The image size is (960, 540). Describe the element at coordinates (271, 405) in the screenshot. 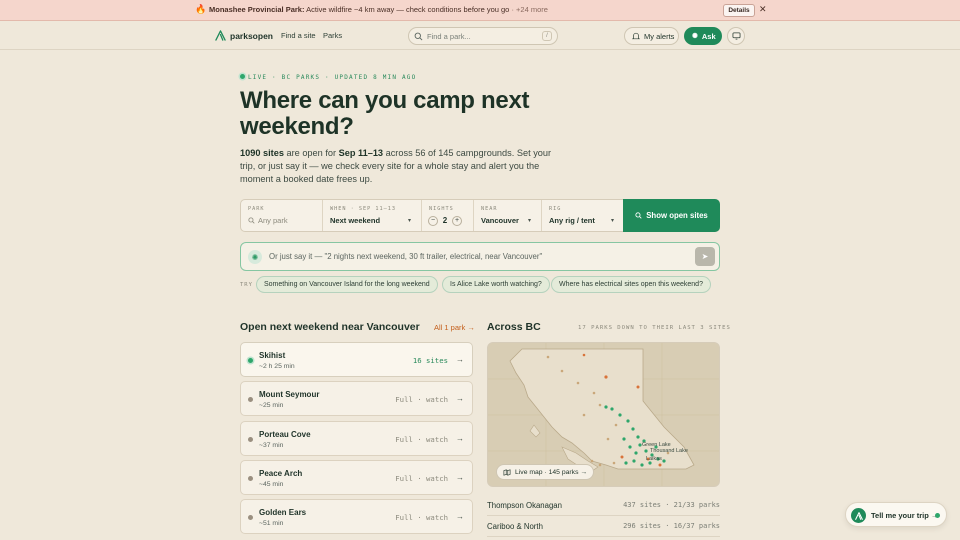

I see `drive-time: ~25 min` at that location.